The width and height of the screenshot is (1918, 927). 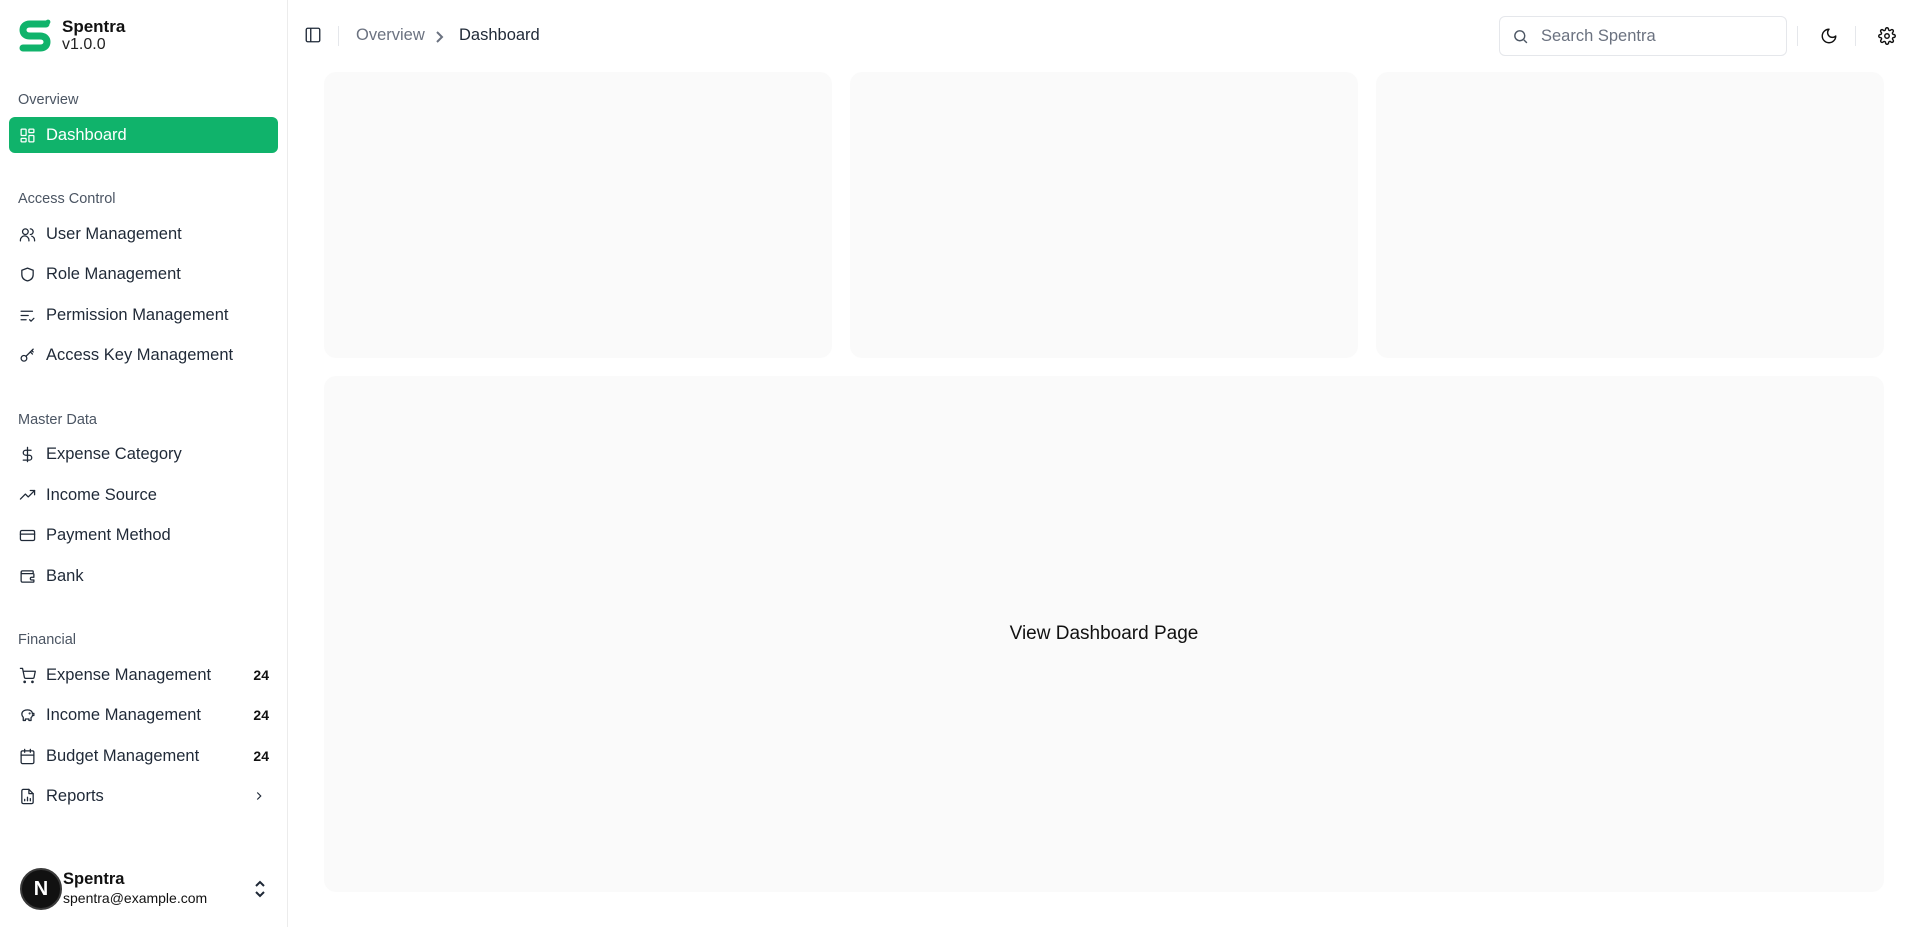 What do you see at coordinates (94, 26) in the screenshot?
I see `brand-name: Spentra` at bounding box center [94, 26].